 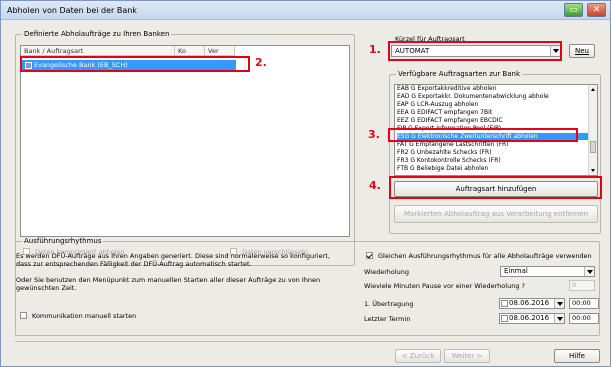 I want to click on column-bank: Bank / Auftragsart, so click(x=98, y=51).